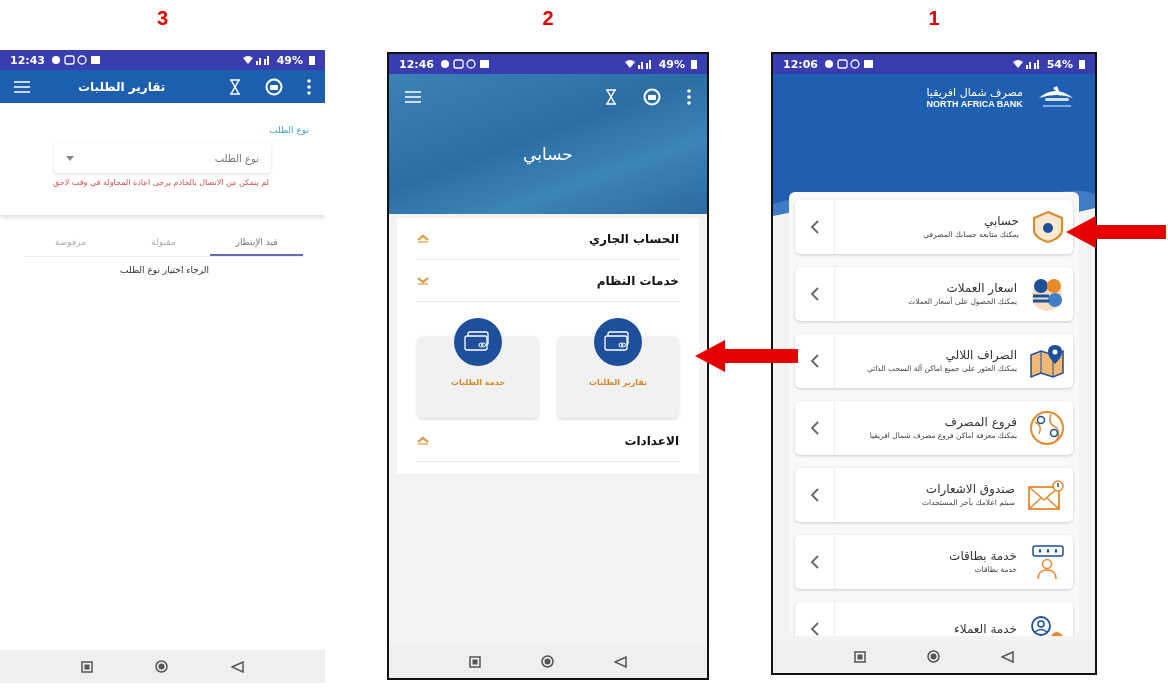 This screenshot has width=1168, height=689. I want to click on item-title: صندوق الاشعارات, so click(969, 489).